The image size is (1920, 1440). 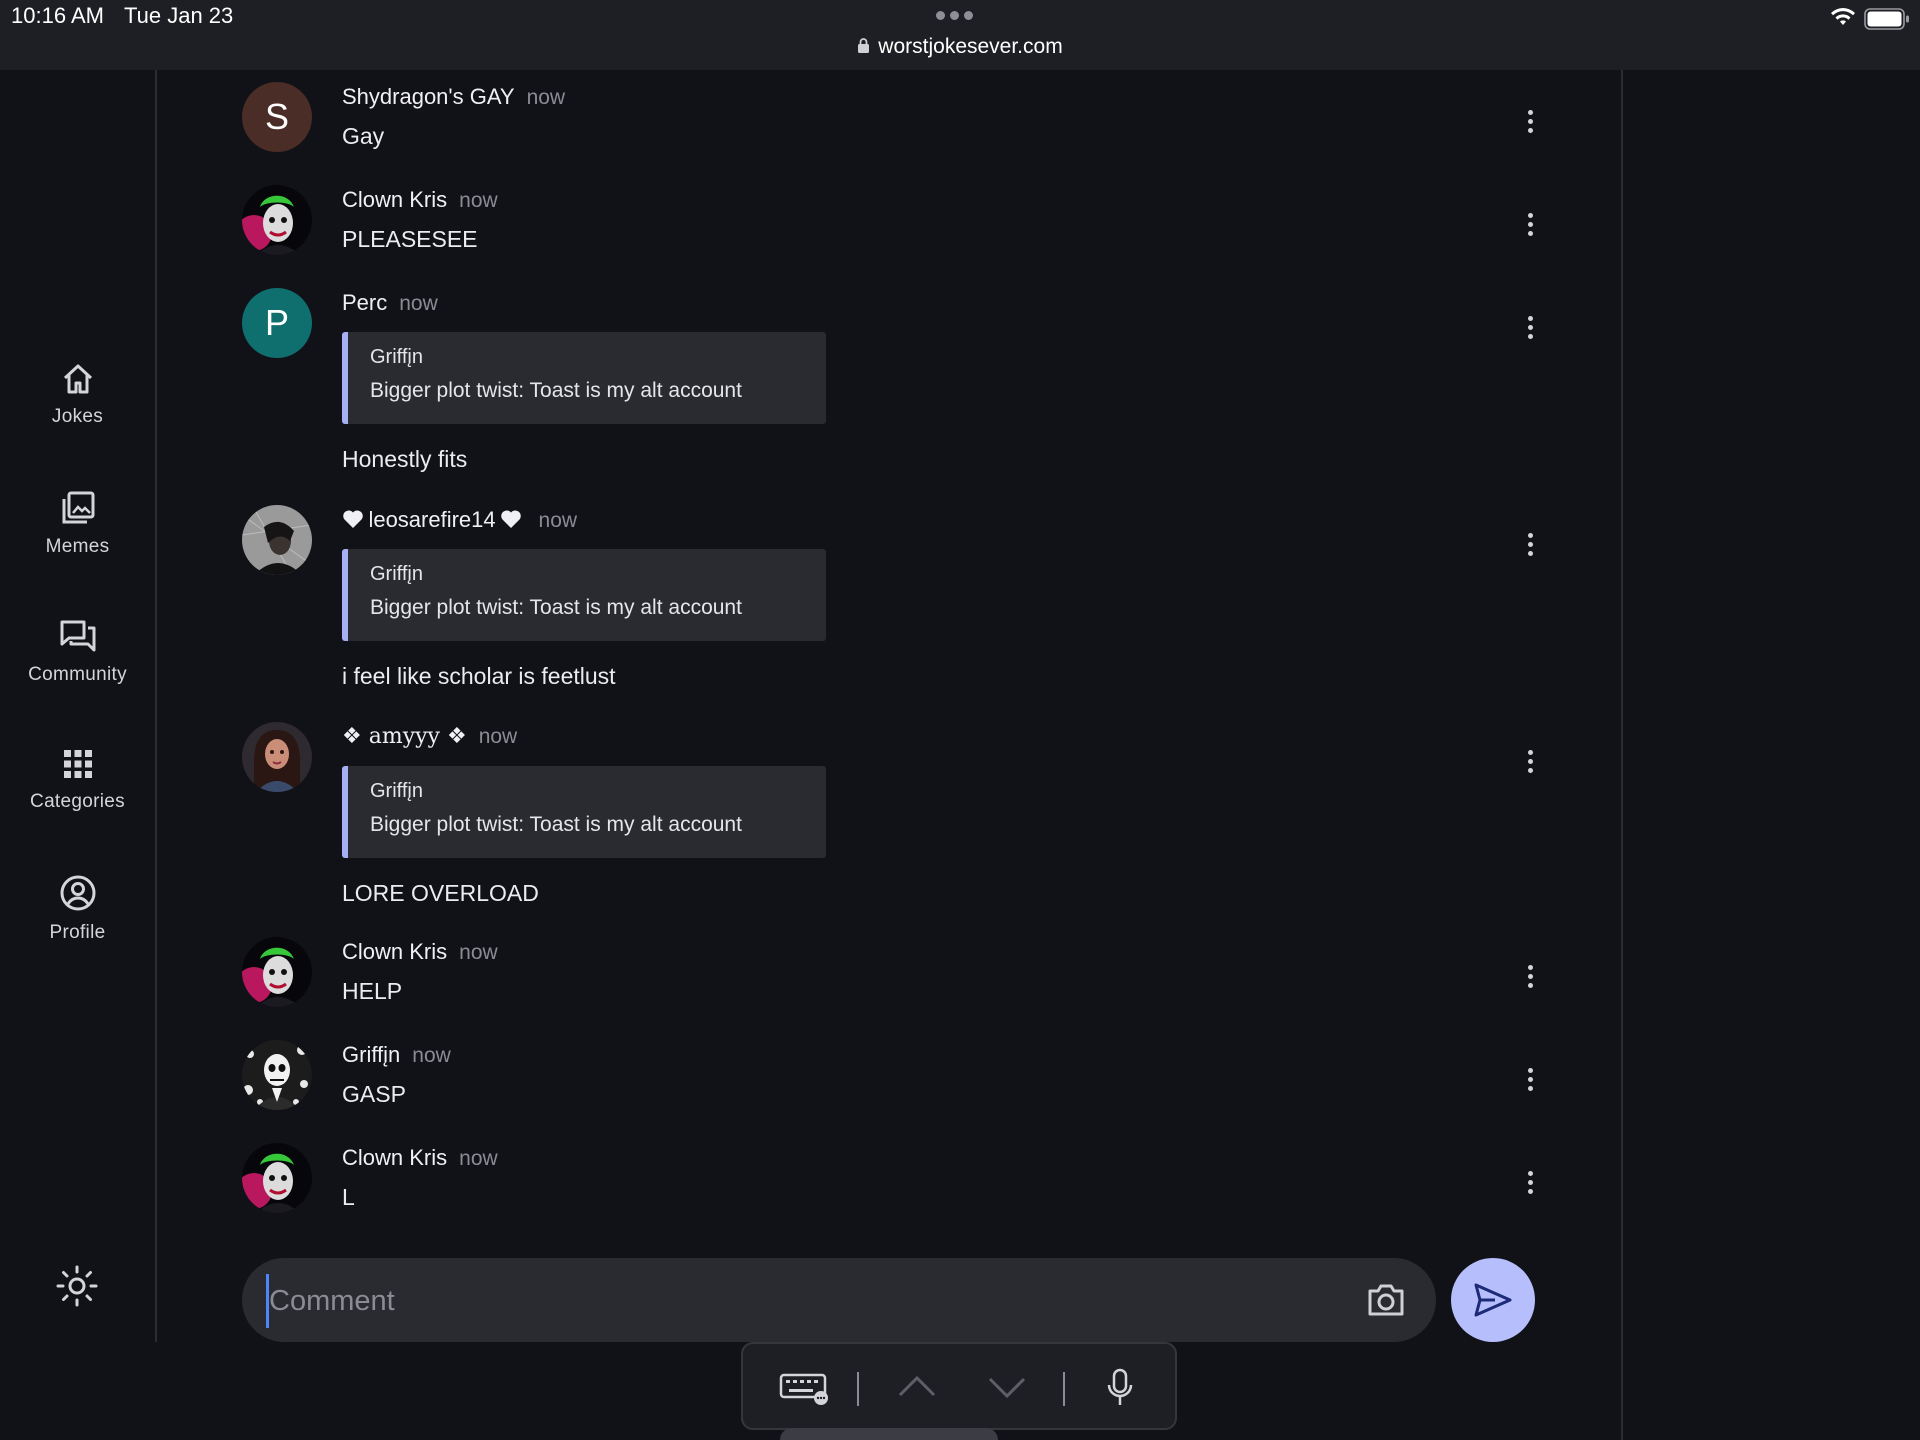 I want to click on sidebar-item-memes: Memes, so click(x=77, y=524).